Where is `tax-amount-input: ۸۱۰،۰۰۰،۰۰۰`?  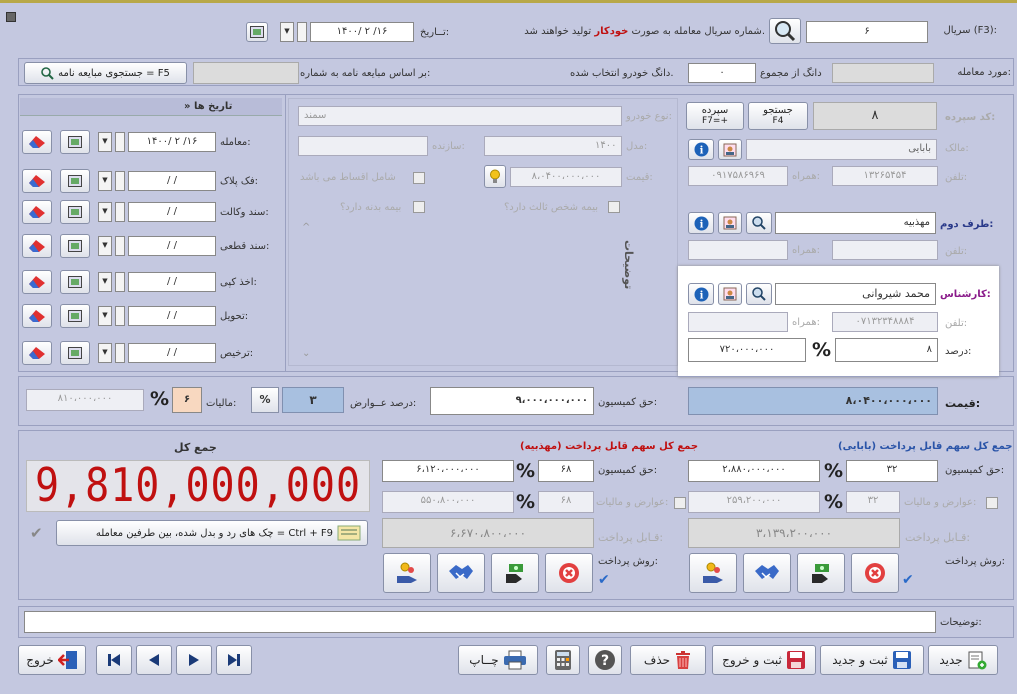 tax-amount-input: ۸۱۰،۰۰۰،۰۰۰ is located at coordinates (85, 400).